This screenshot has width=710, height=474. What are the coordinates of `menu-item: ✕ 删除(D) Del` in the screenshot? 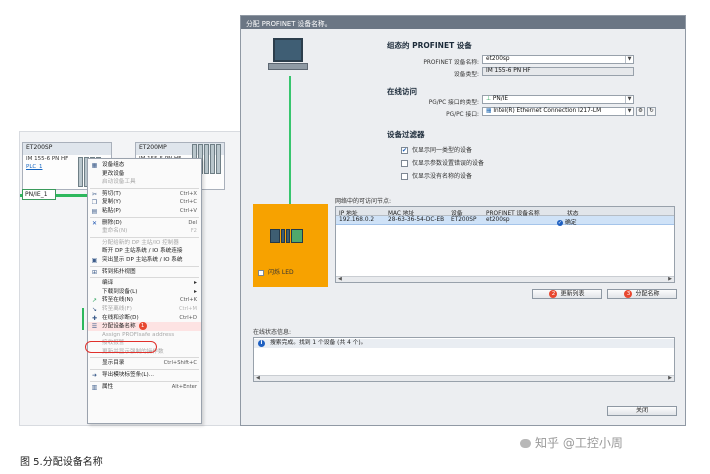 It's located at (144, 223).